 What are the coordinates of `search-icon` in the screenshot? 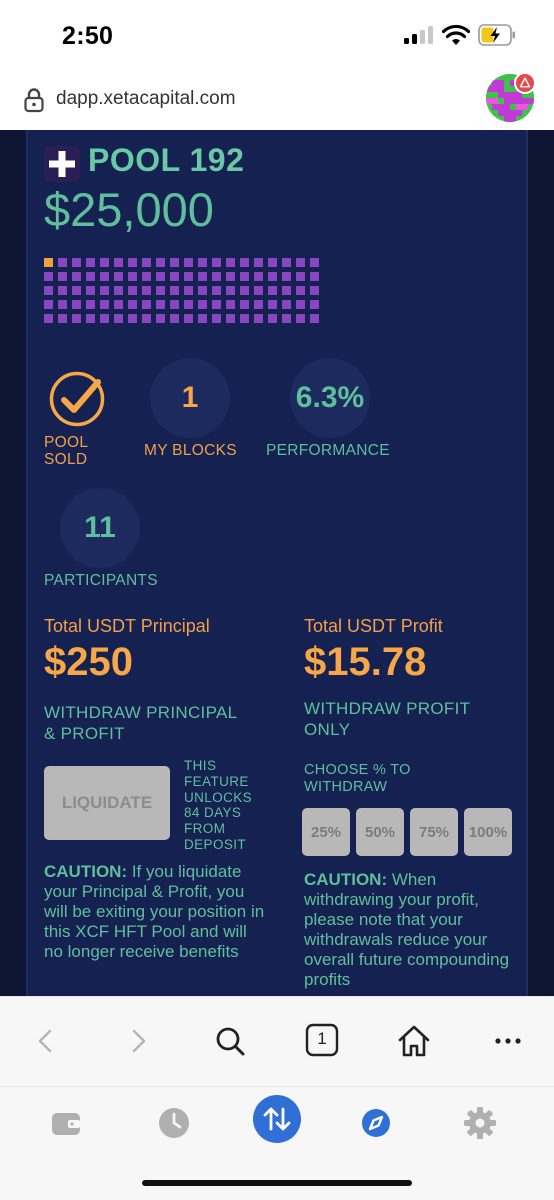 It's located at (230, 1041).